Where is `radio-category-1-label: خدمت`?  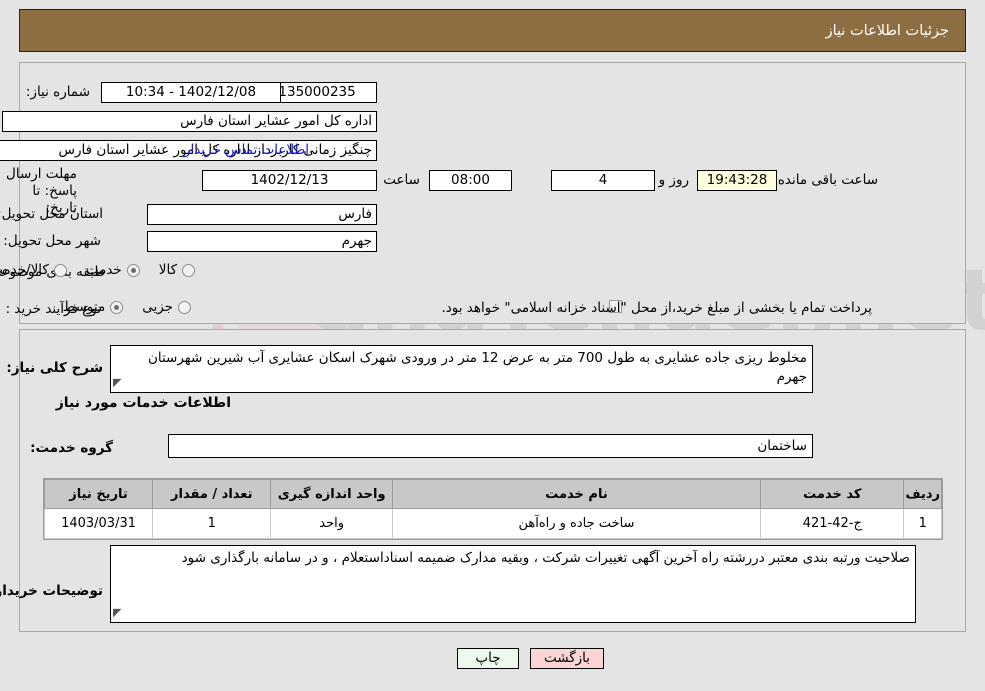
radio-category-1-label: خدمت is located at coordinates (103, 270).